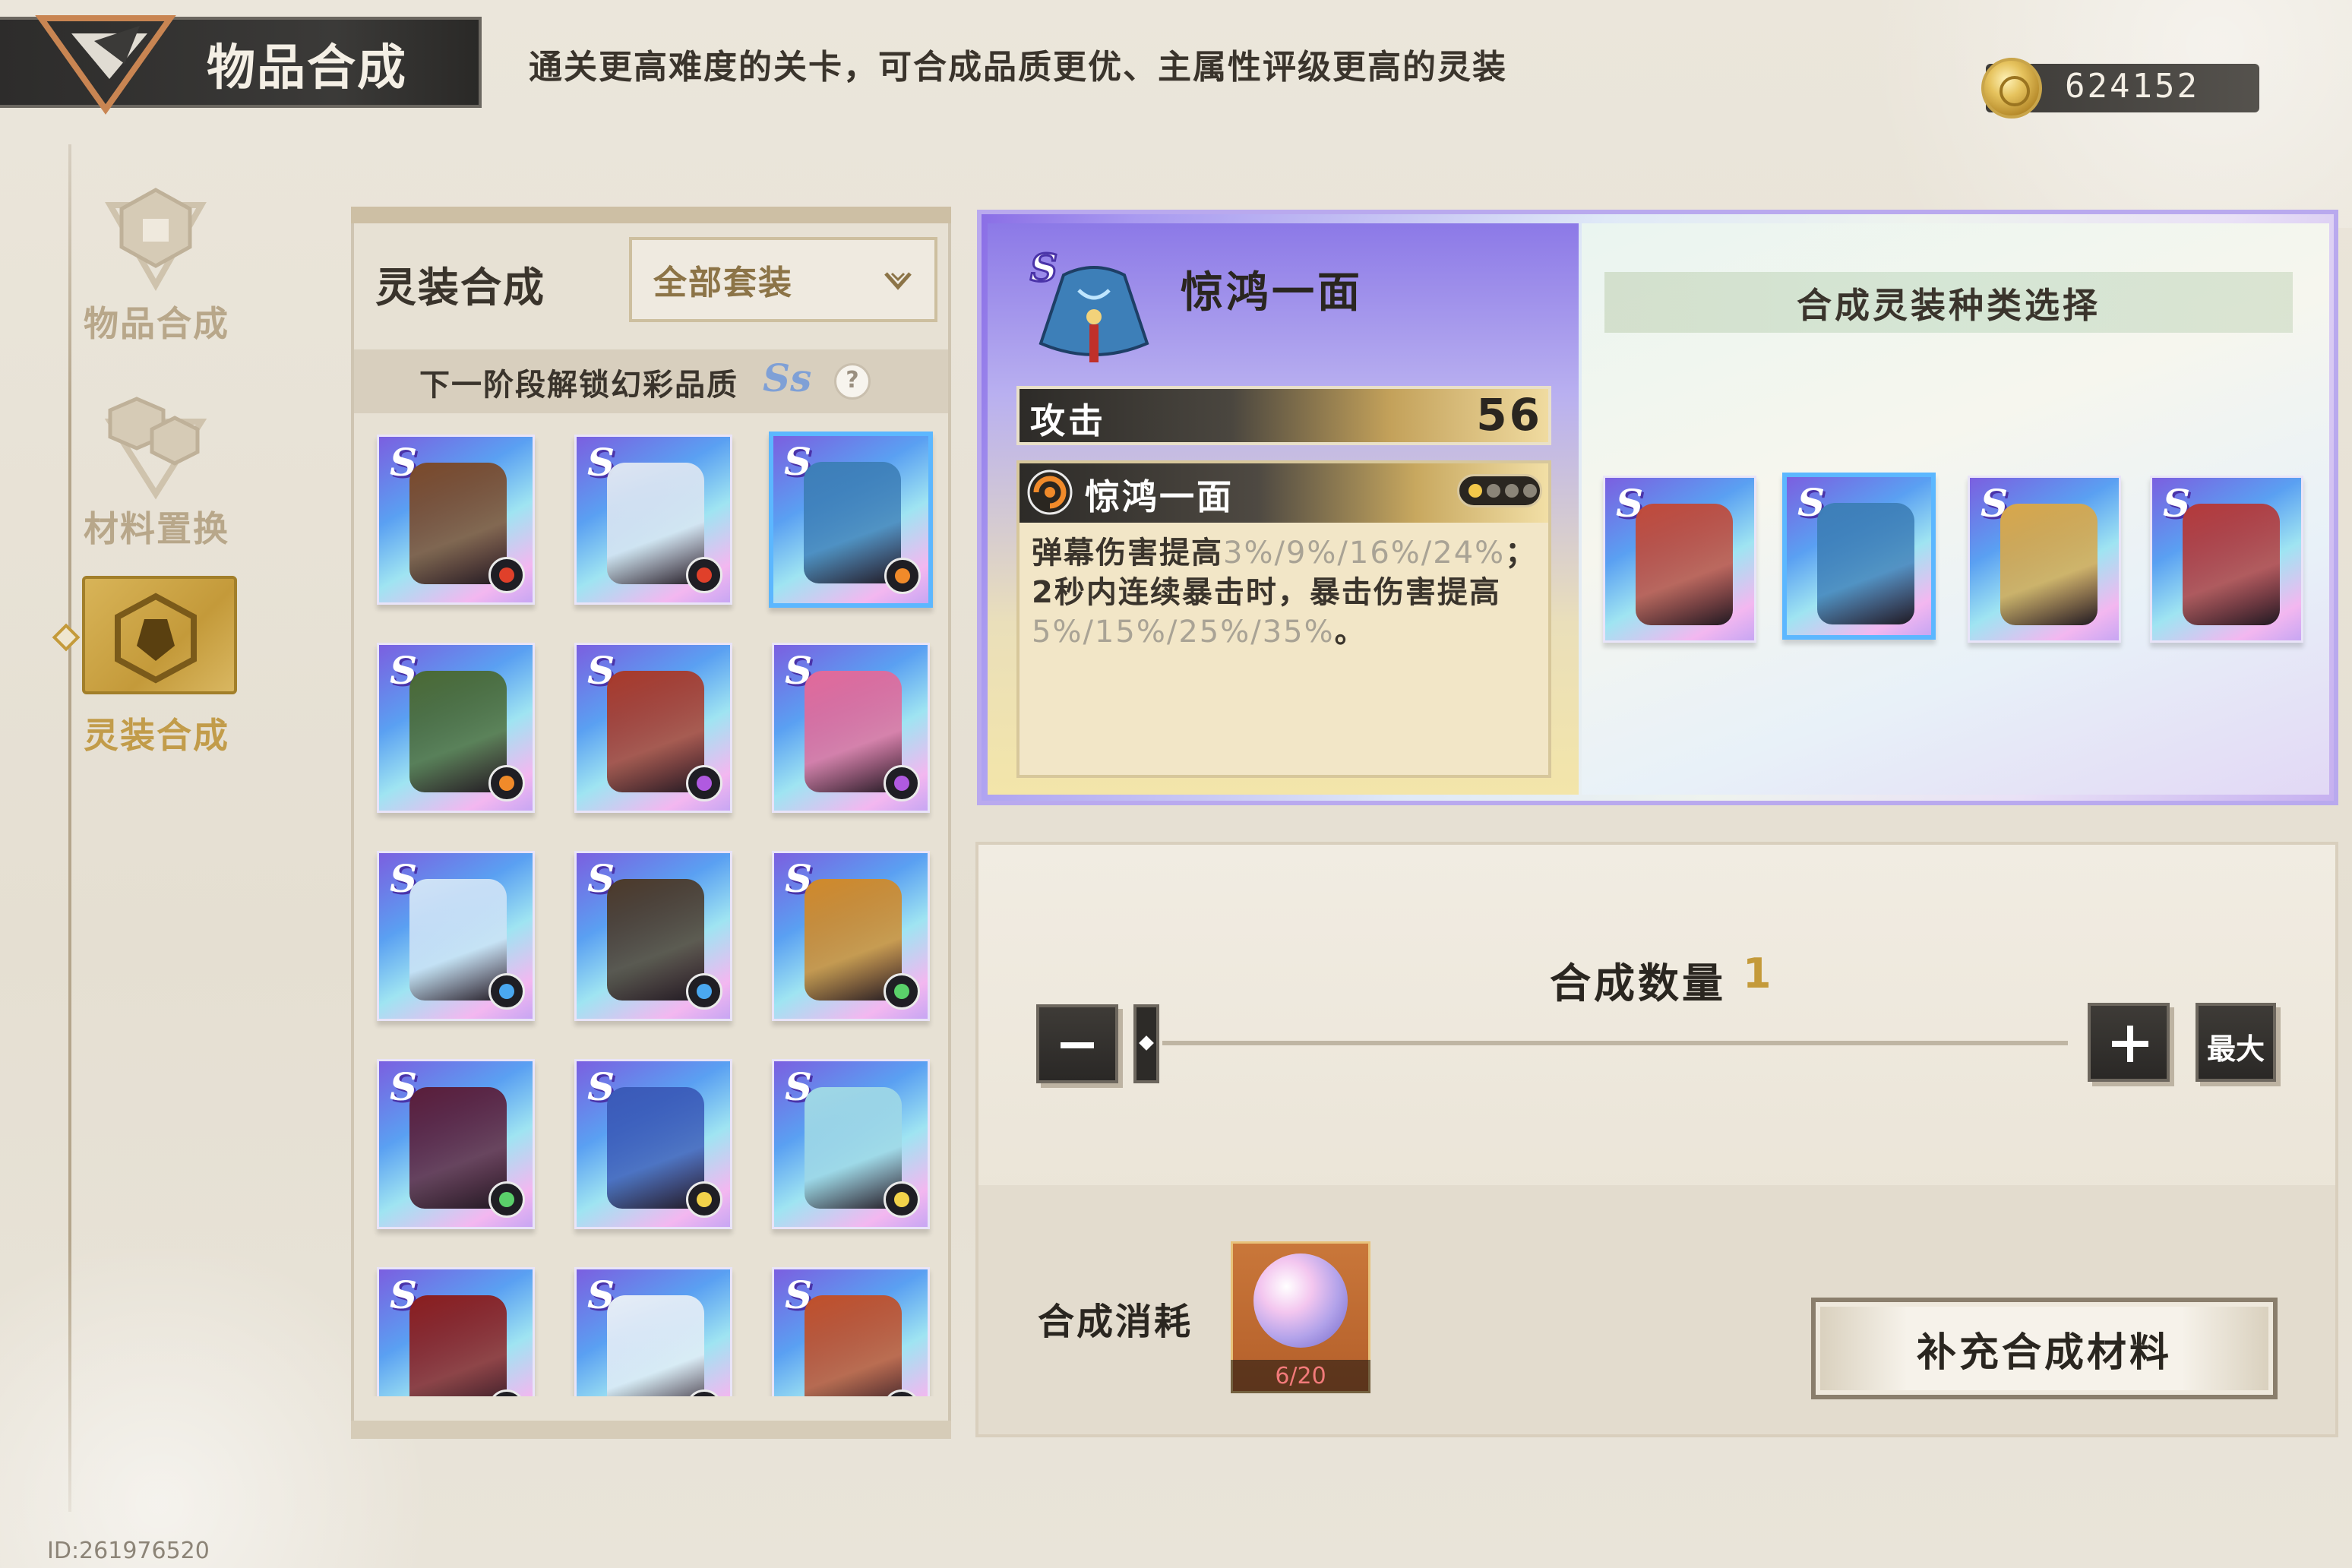 The height and width of the screenshot is (1568, 2352). Describe the element at coordinates (1068, 421) in the screenshot. I see `main-stat-label: 攻击` at that location.